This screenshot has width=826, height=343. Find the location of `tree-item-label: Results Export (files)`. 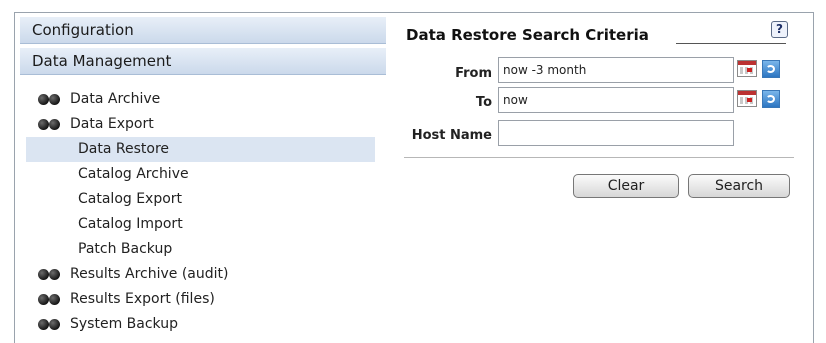

tree-item-label: Results Export (files) is located at coordinates (142, 299).